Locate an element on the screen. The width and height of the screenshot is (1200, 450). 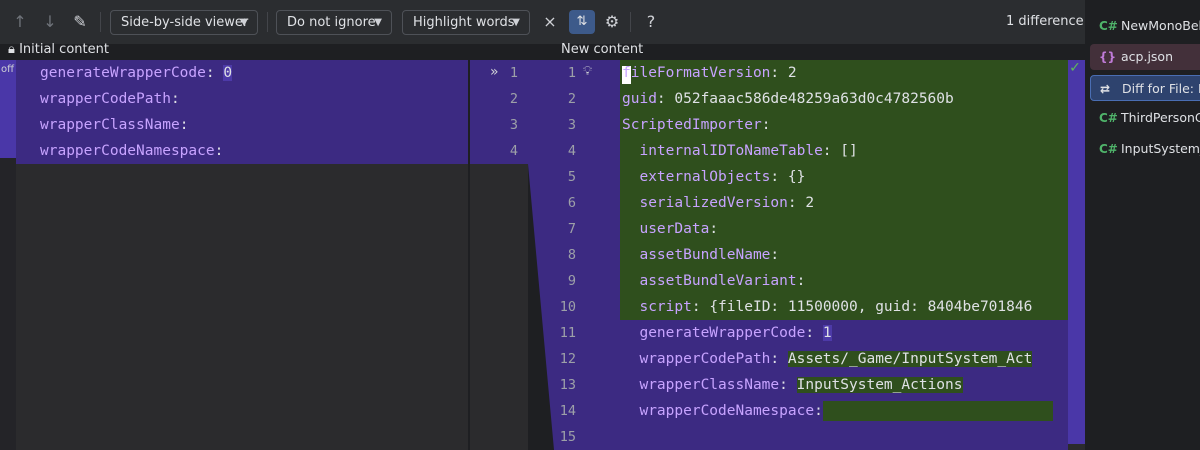
tab-label: InputSystem_Actions is located at coordinates (1160, 148).